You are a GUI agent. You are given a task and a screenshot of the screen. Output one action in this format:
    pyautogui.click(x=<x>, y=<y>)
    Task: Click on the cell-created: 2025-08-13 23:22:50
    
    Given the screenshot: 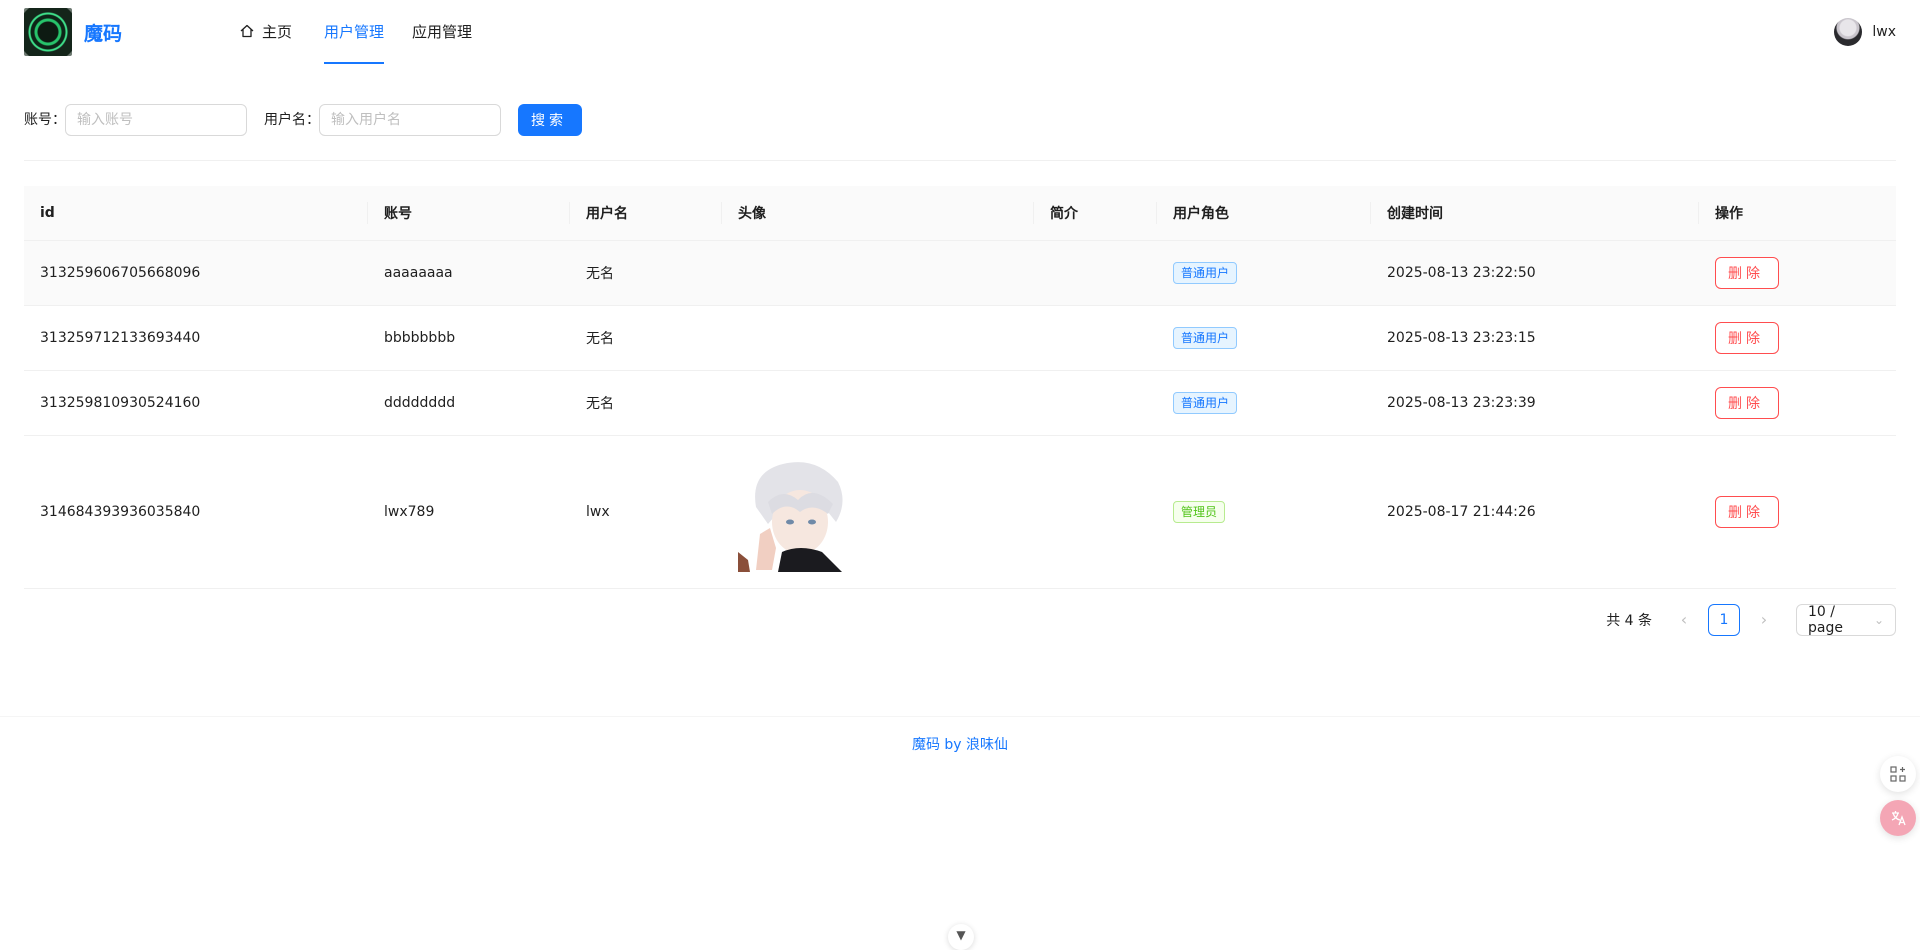 What is the action you would take?
    pyautogui.click(x=1535, y=273)
    